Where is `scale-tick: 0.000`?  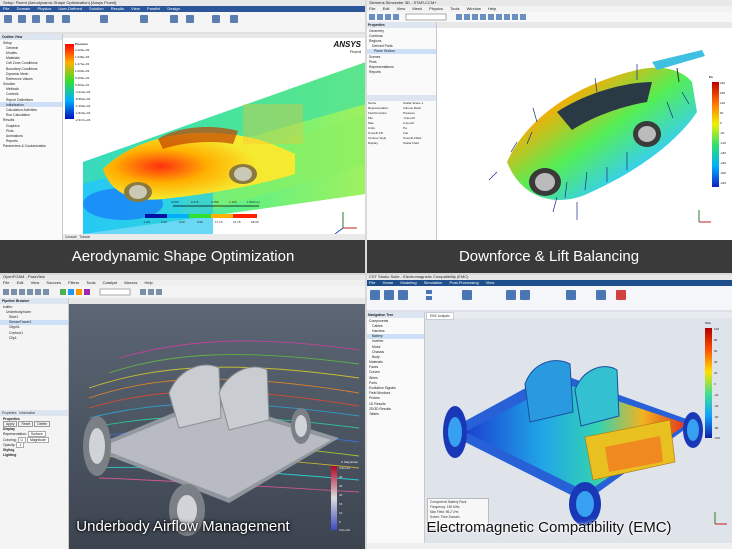 scale-tick: 0.000 is located at coordinates (175, 202).